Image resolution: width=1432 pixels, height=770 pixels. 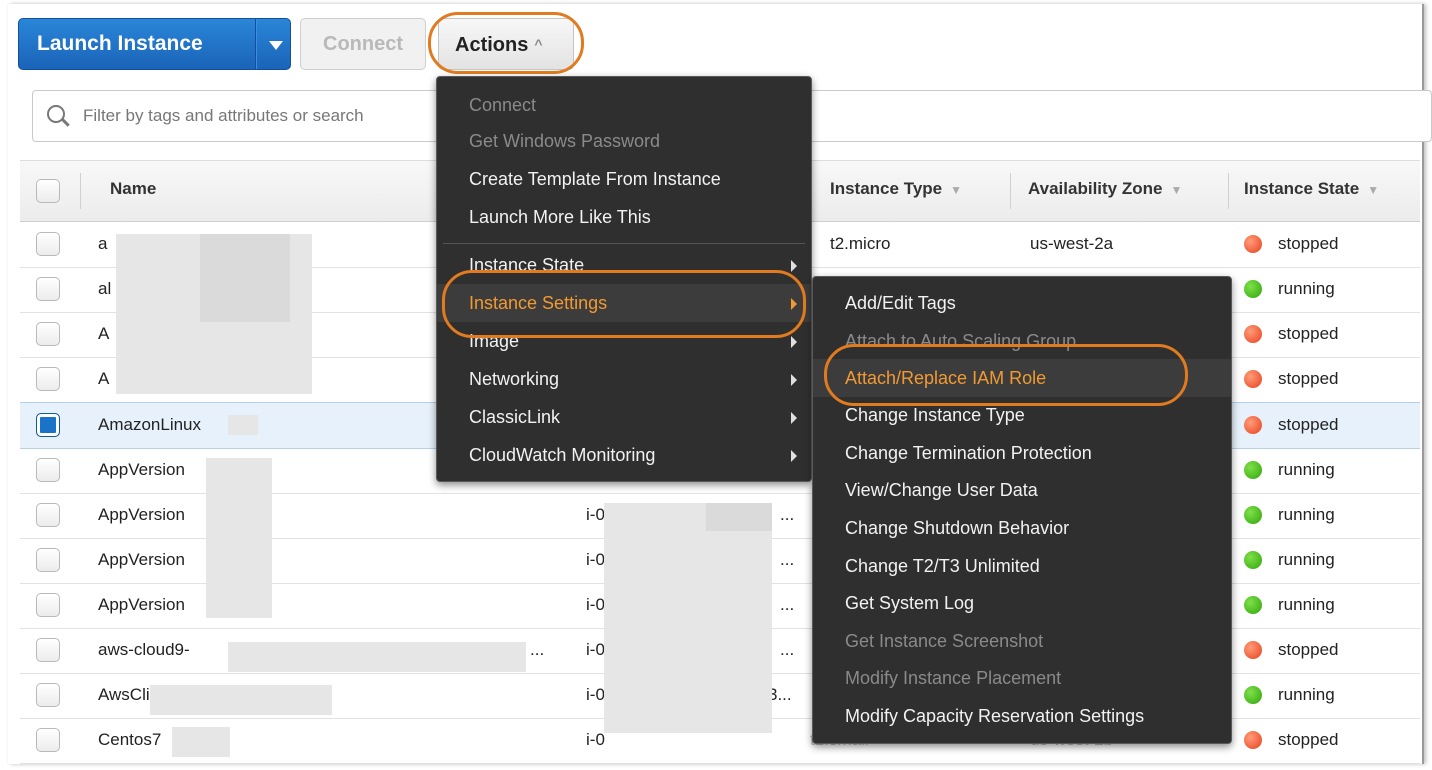 What do you see at coordinates (560, 217) in the screenshot?
I see `menu-item-launch-more: Launch More Like This` at bounding box center [560, 217].